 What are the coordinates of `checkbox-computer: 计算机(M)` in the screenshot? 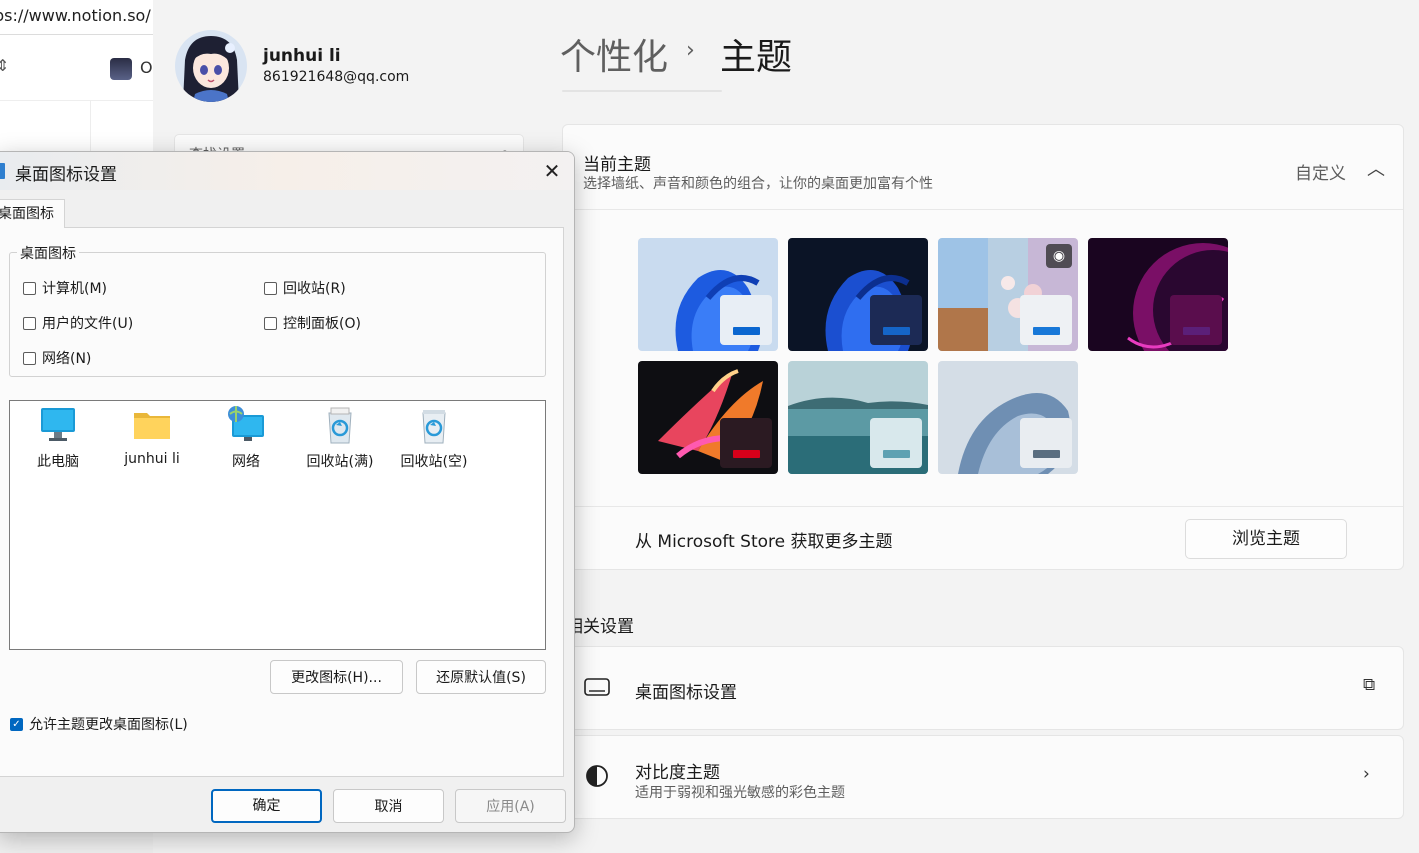 It's located at (65, 288).